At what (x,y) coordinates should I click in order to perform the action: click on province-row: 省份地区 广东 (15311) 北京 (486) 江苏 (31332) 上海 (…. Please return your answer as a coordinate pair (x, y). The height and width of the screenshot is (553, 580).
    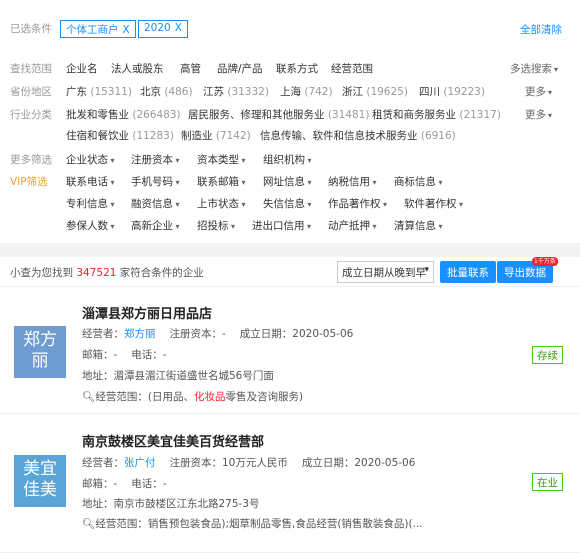
    Looking at the image, I should click on (290, 92).